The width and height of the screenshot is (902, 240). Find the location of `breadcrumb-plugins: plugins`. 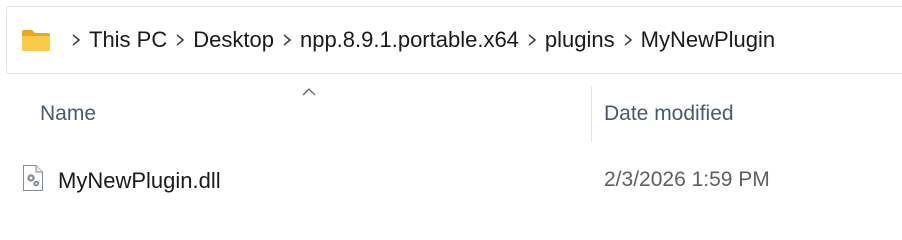

breadcrumb-plugins: plugins is located at coordinates (580, 40).